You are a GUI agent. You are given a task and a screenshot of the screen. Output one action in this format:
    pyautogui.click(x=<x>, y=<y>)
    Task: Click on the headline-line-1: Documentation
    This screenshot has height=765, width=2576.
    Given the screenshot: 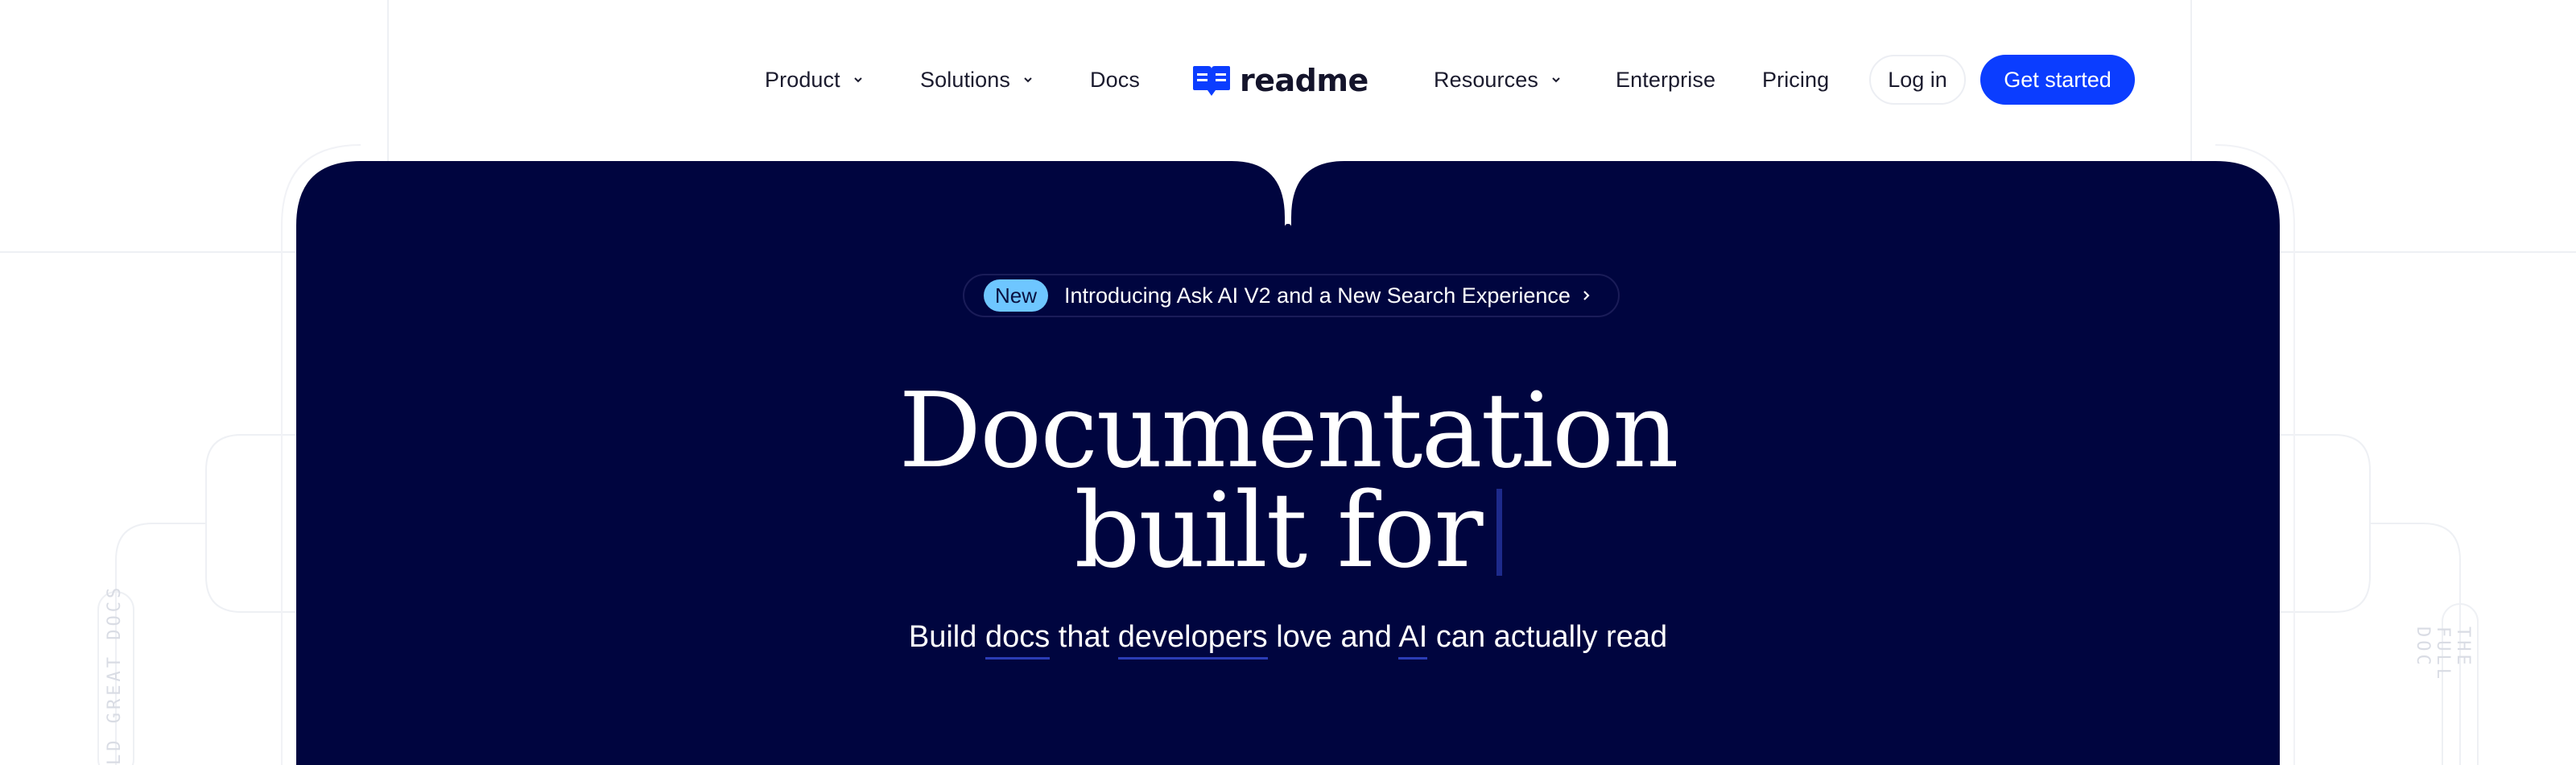 What is the action you would take?
    pyautogui.click(x=1288, y=431)
    